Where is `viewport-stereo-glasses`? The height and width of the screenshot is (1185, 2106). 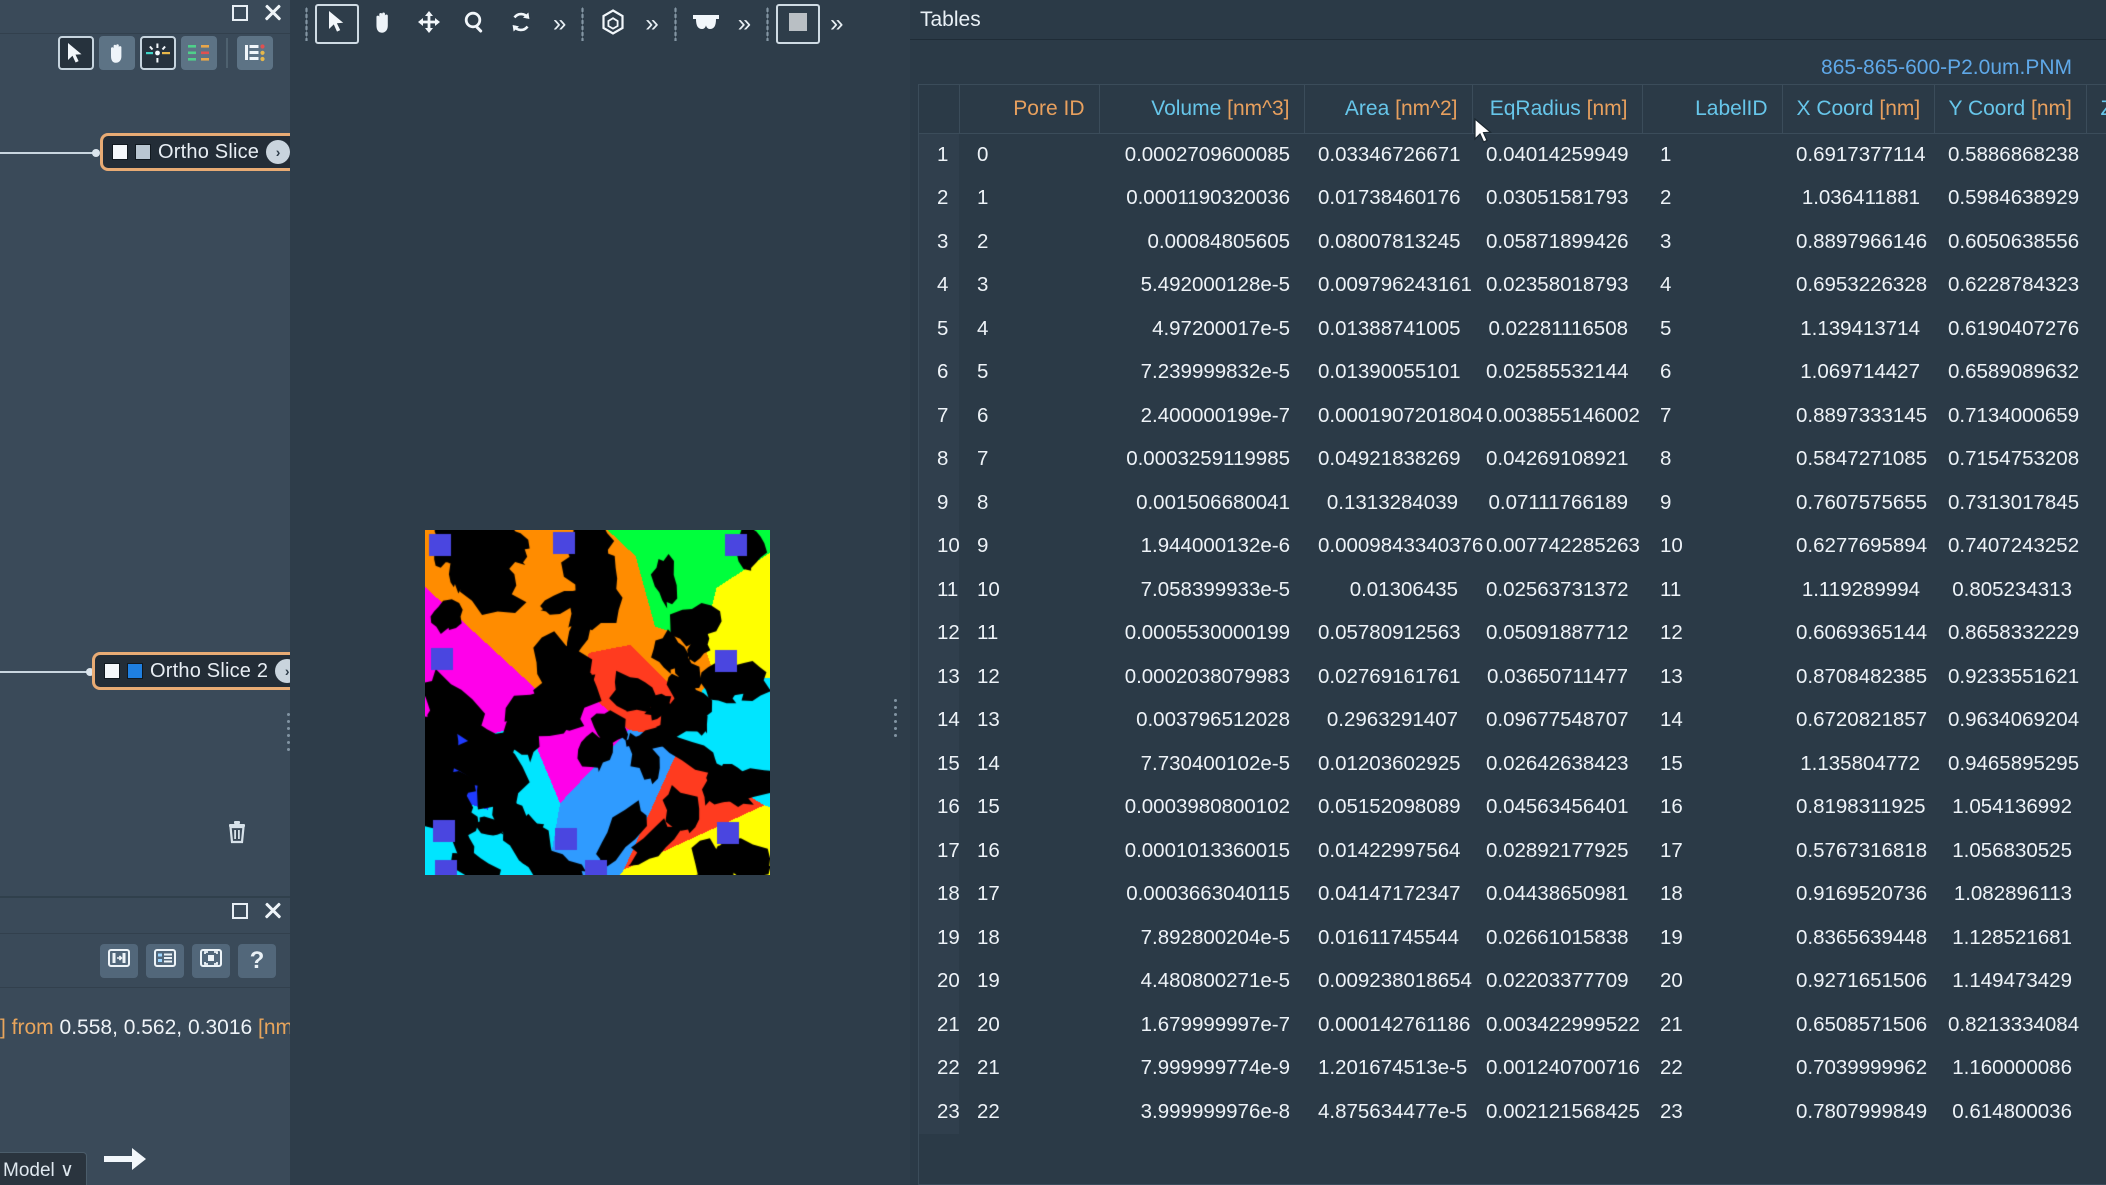
viewport-stereo-glasses is located at coordinates (706, 24).